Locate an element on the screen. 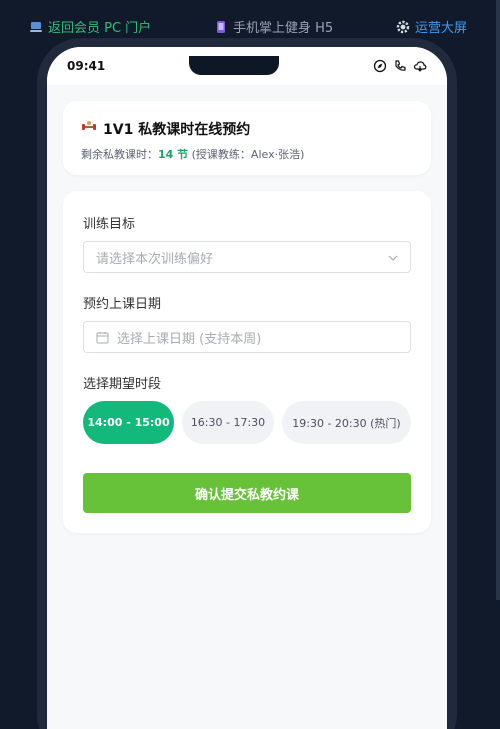 Image resolution: width=500 pixels, height=729 pixels. phone-icon is located at coordinates (400, 65).